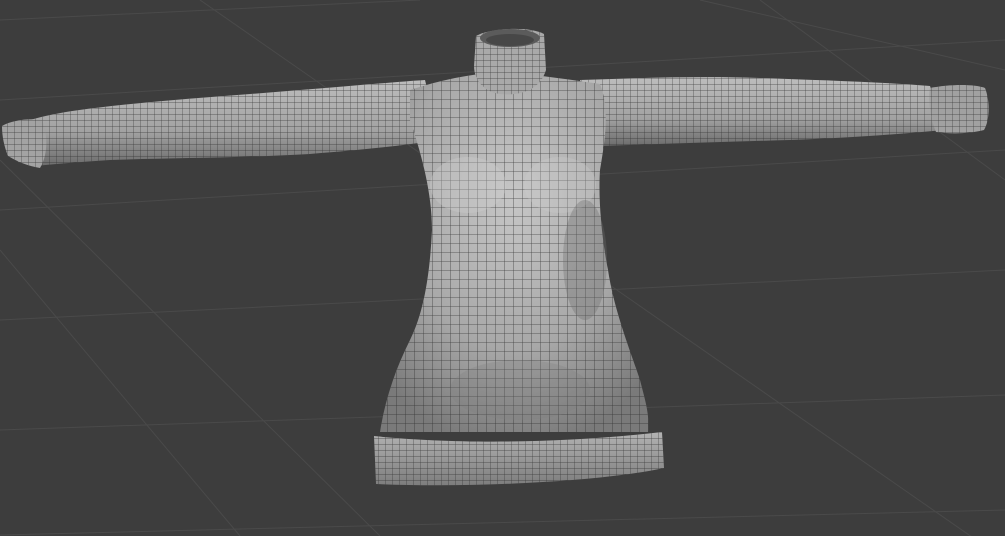  Describe the element at coordinates (224, 123) in the screenshot. I see `left-sleeve-wireframe` at that location.